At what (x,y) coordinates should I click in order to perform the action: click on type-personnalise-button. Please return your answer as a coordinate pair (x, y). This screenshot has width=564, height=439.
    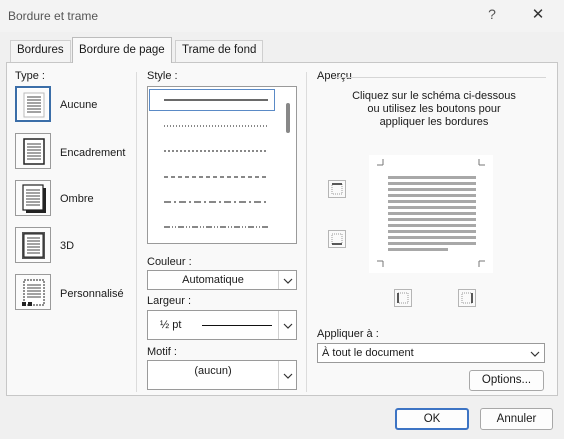
    Looking at the image, I should click on (33, 292).